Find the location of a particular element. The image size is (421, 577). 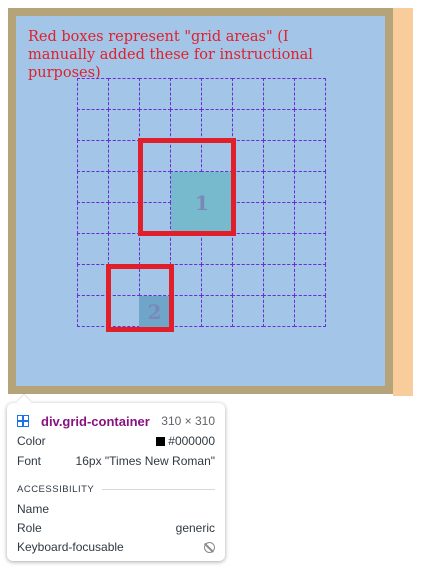

role-row: Role generic is located at coordinates (116, 528).